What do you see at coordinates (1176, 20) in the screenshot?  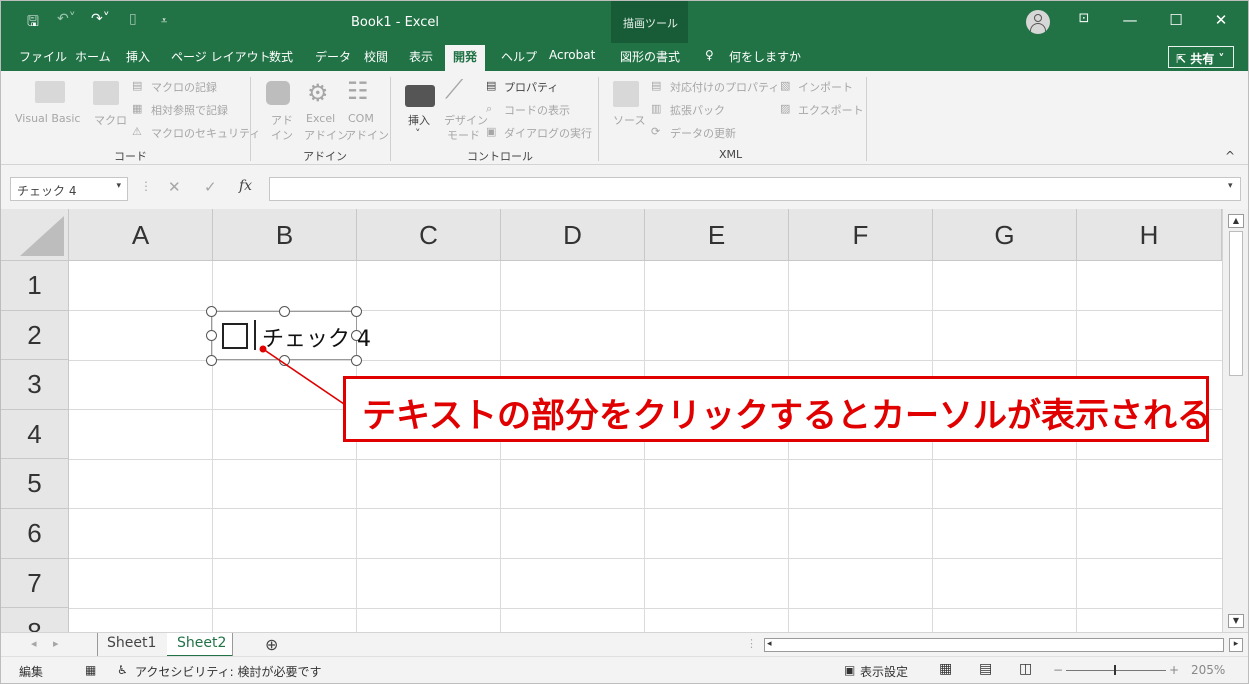 I see `restore-button: ☐` at bounding box center [1176, 20].